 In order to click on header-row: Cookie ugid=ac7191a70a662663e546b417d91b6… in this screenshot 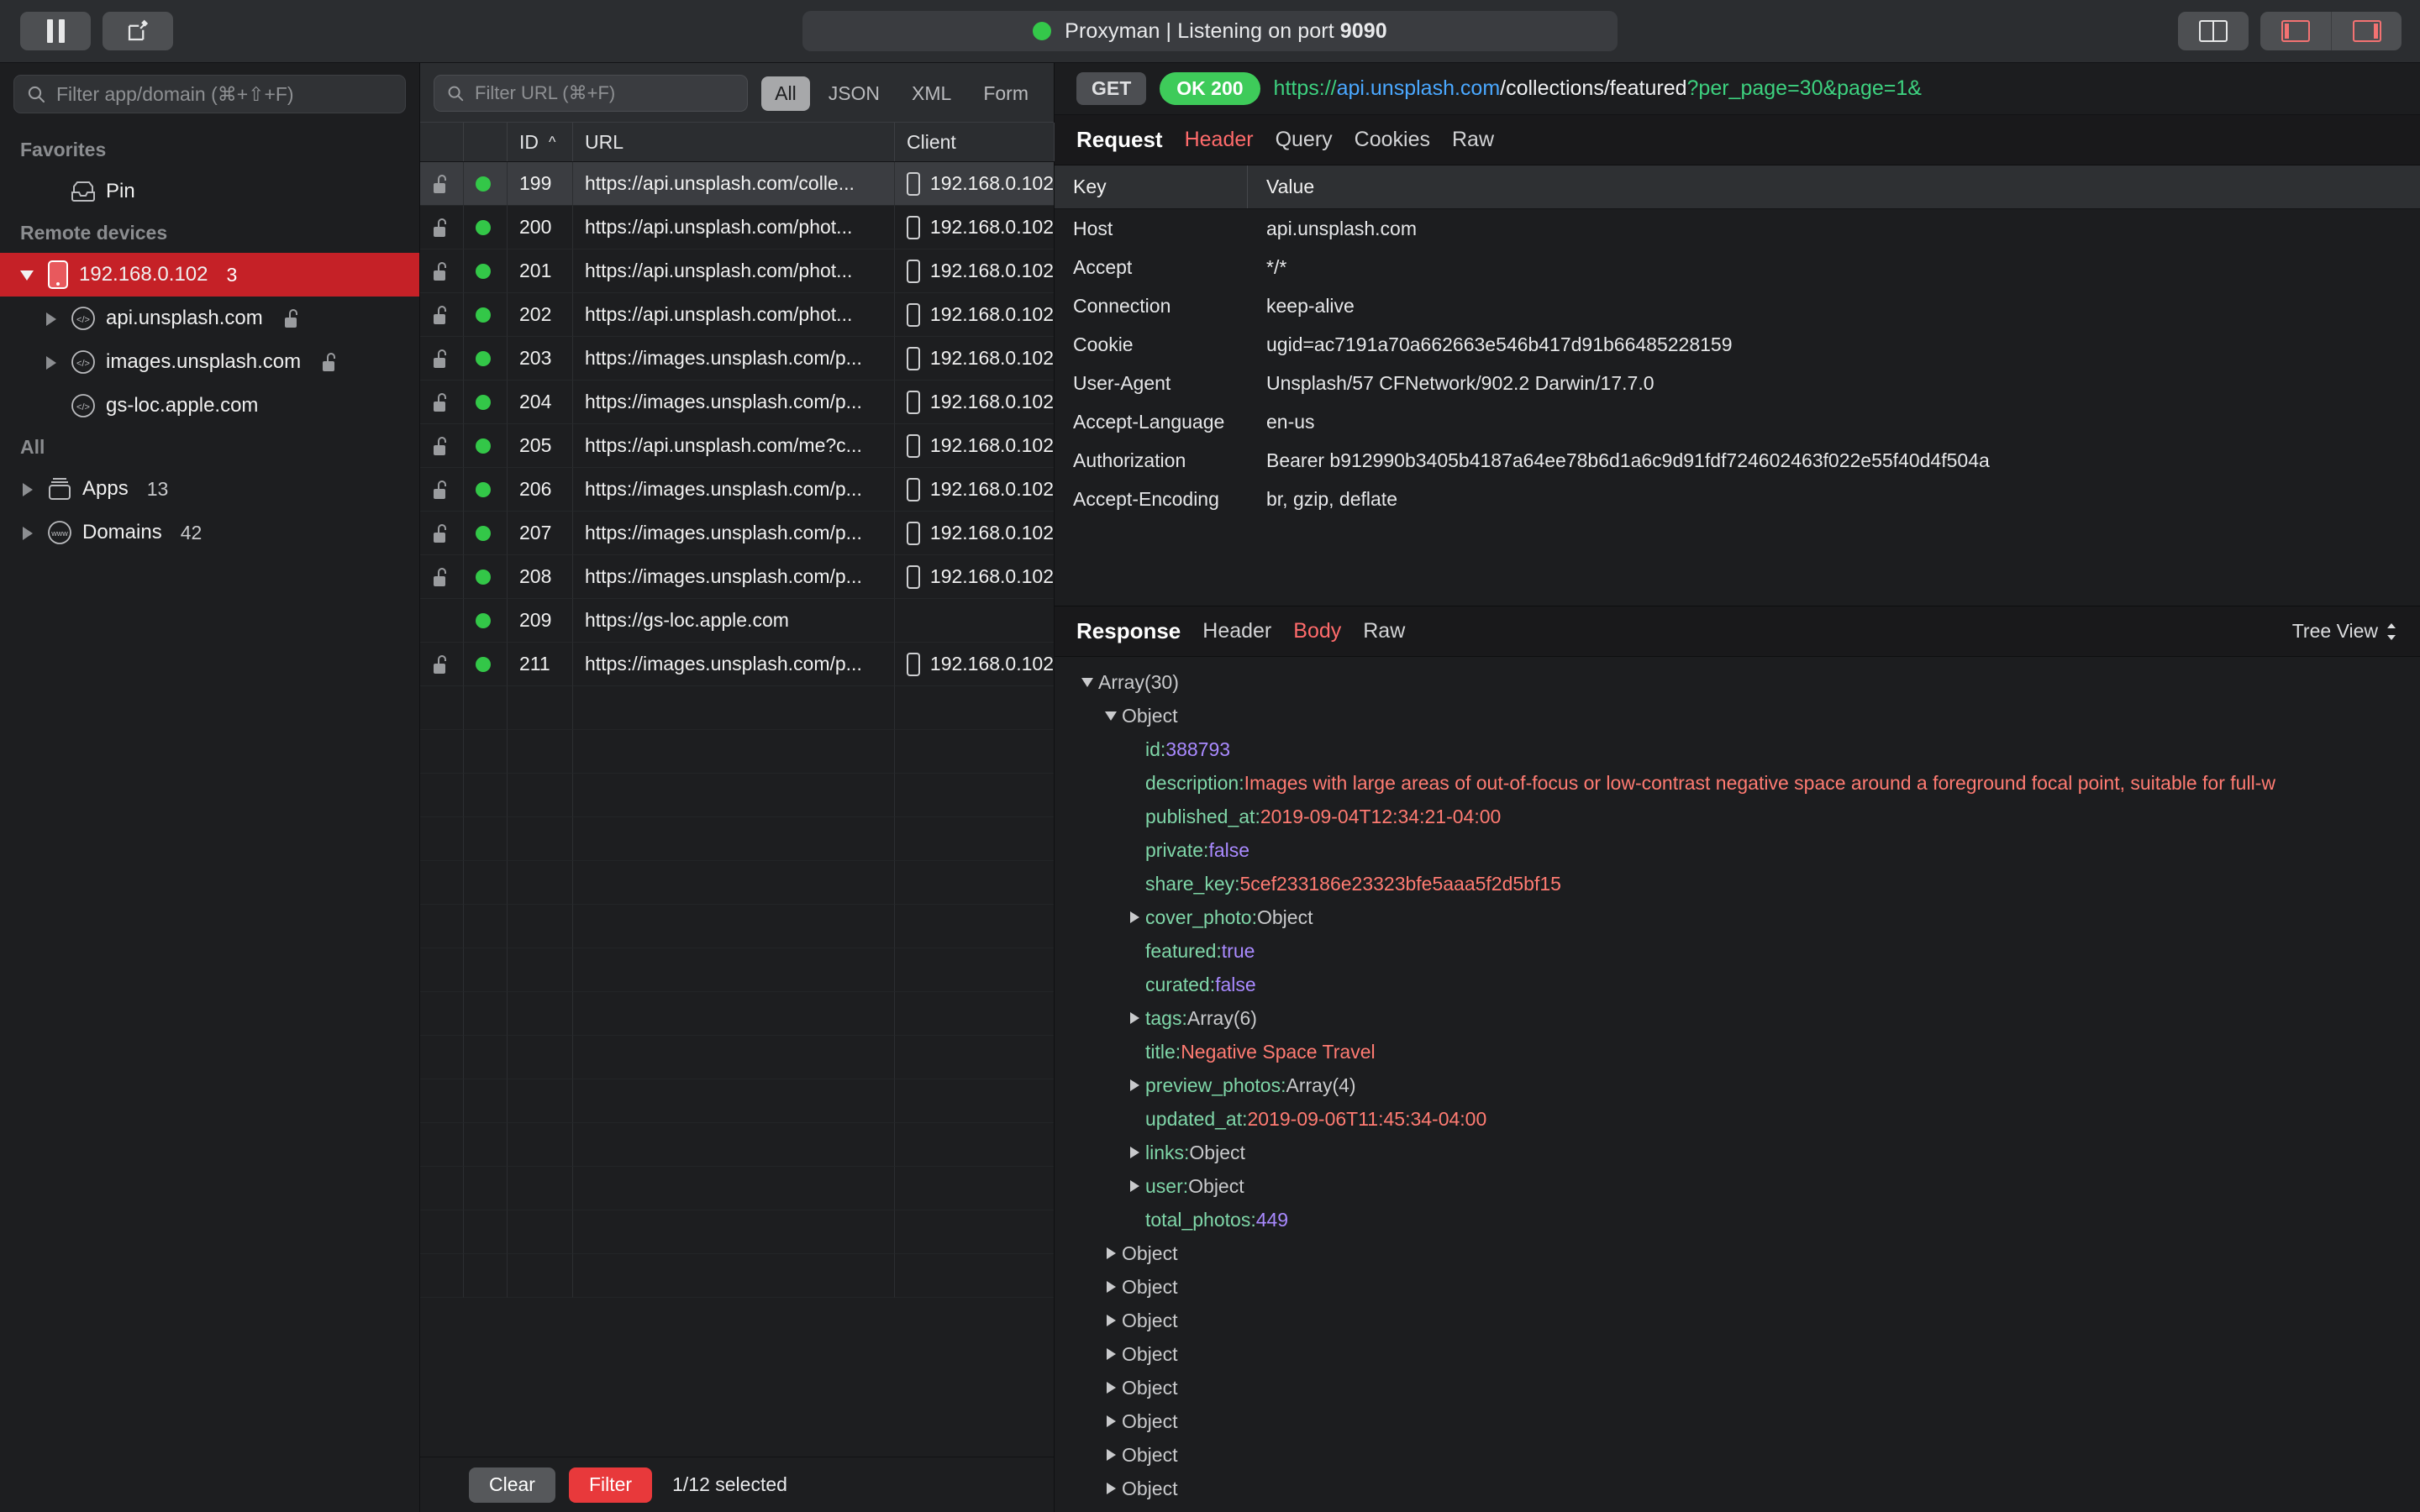, I will do `click(1738, 344)`.